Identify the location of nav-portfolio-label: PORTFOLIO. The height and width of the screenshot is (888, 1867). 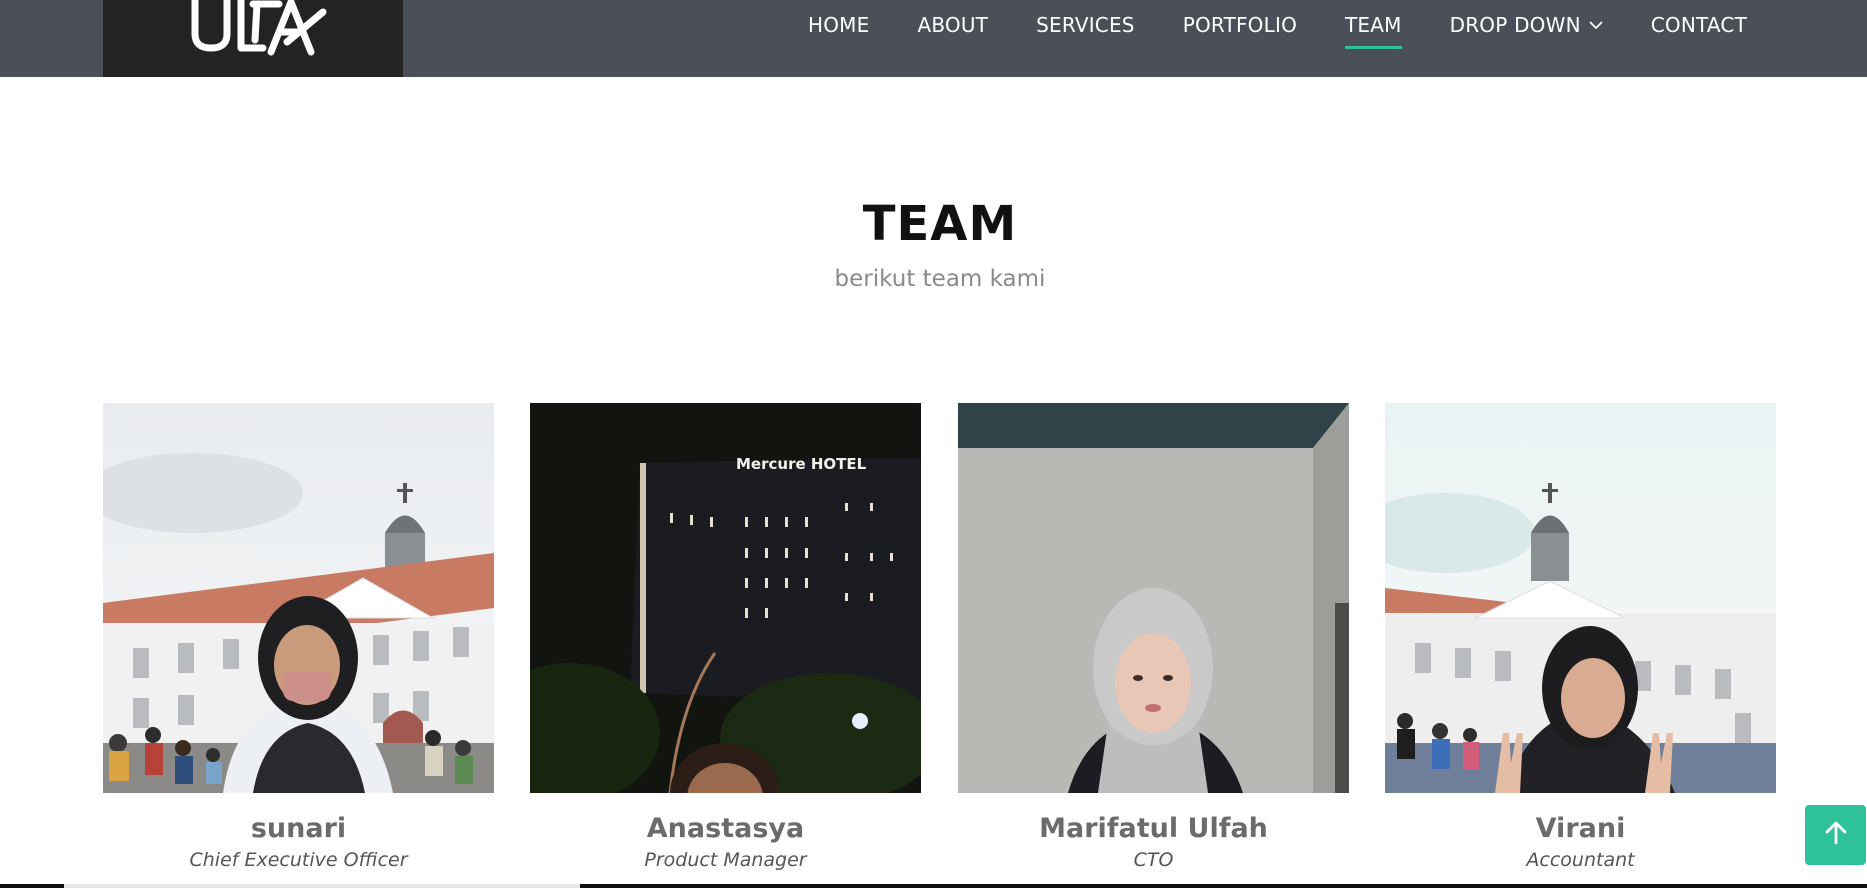
(1240, 25).